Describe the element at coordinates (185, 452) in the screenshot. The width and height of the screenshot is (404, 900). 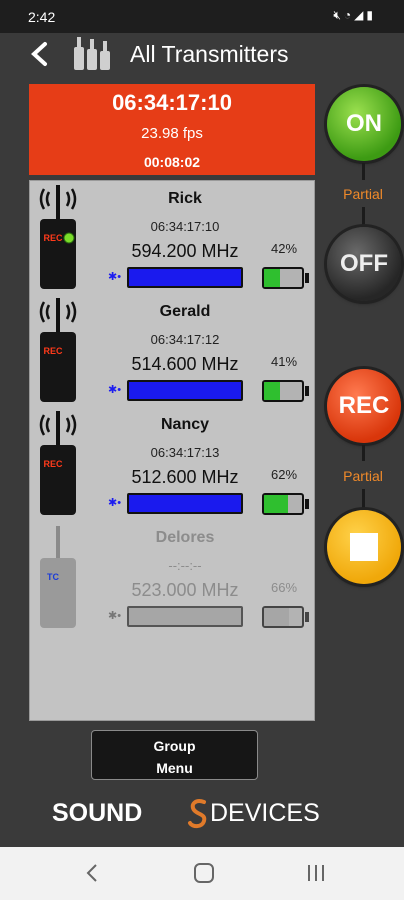
I see `transmitter-timecode: 06:34:17:13` at that location.